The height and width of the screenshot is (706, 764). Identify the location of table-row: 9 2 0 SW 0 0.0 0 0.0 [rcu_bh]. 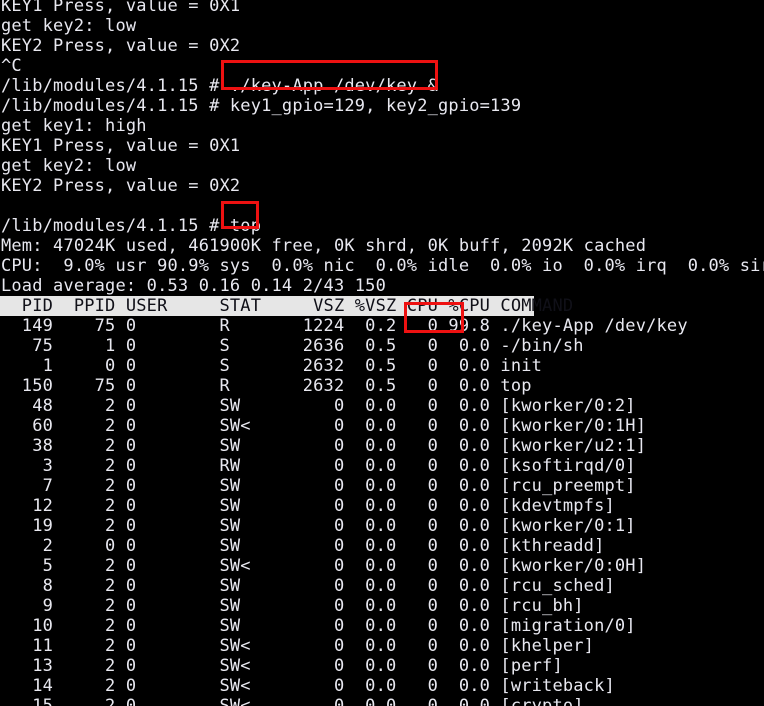
(292, 606).